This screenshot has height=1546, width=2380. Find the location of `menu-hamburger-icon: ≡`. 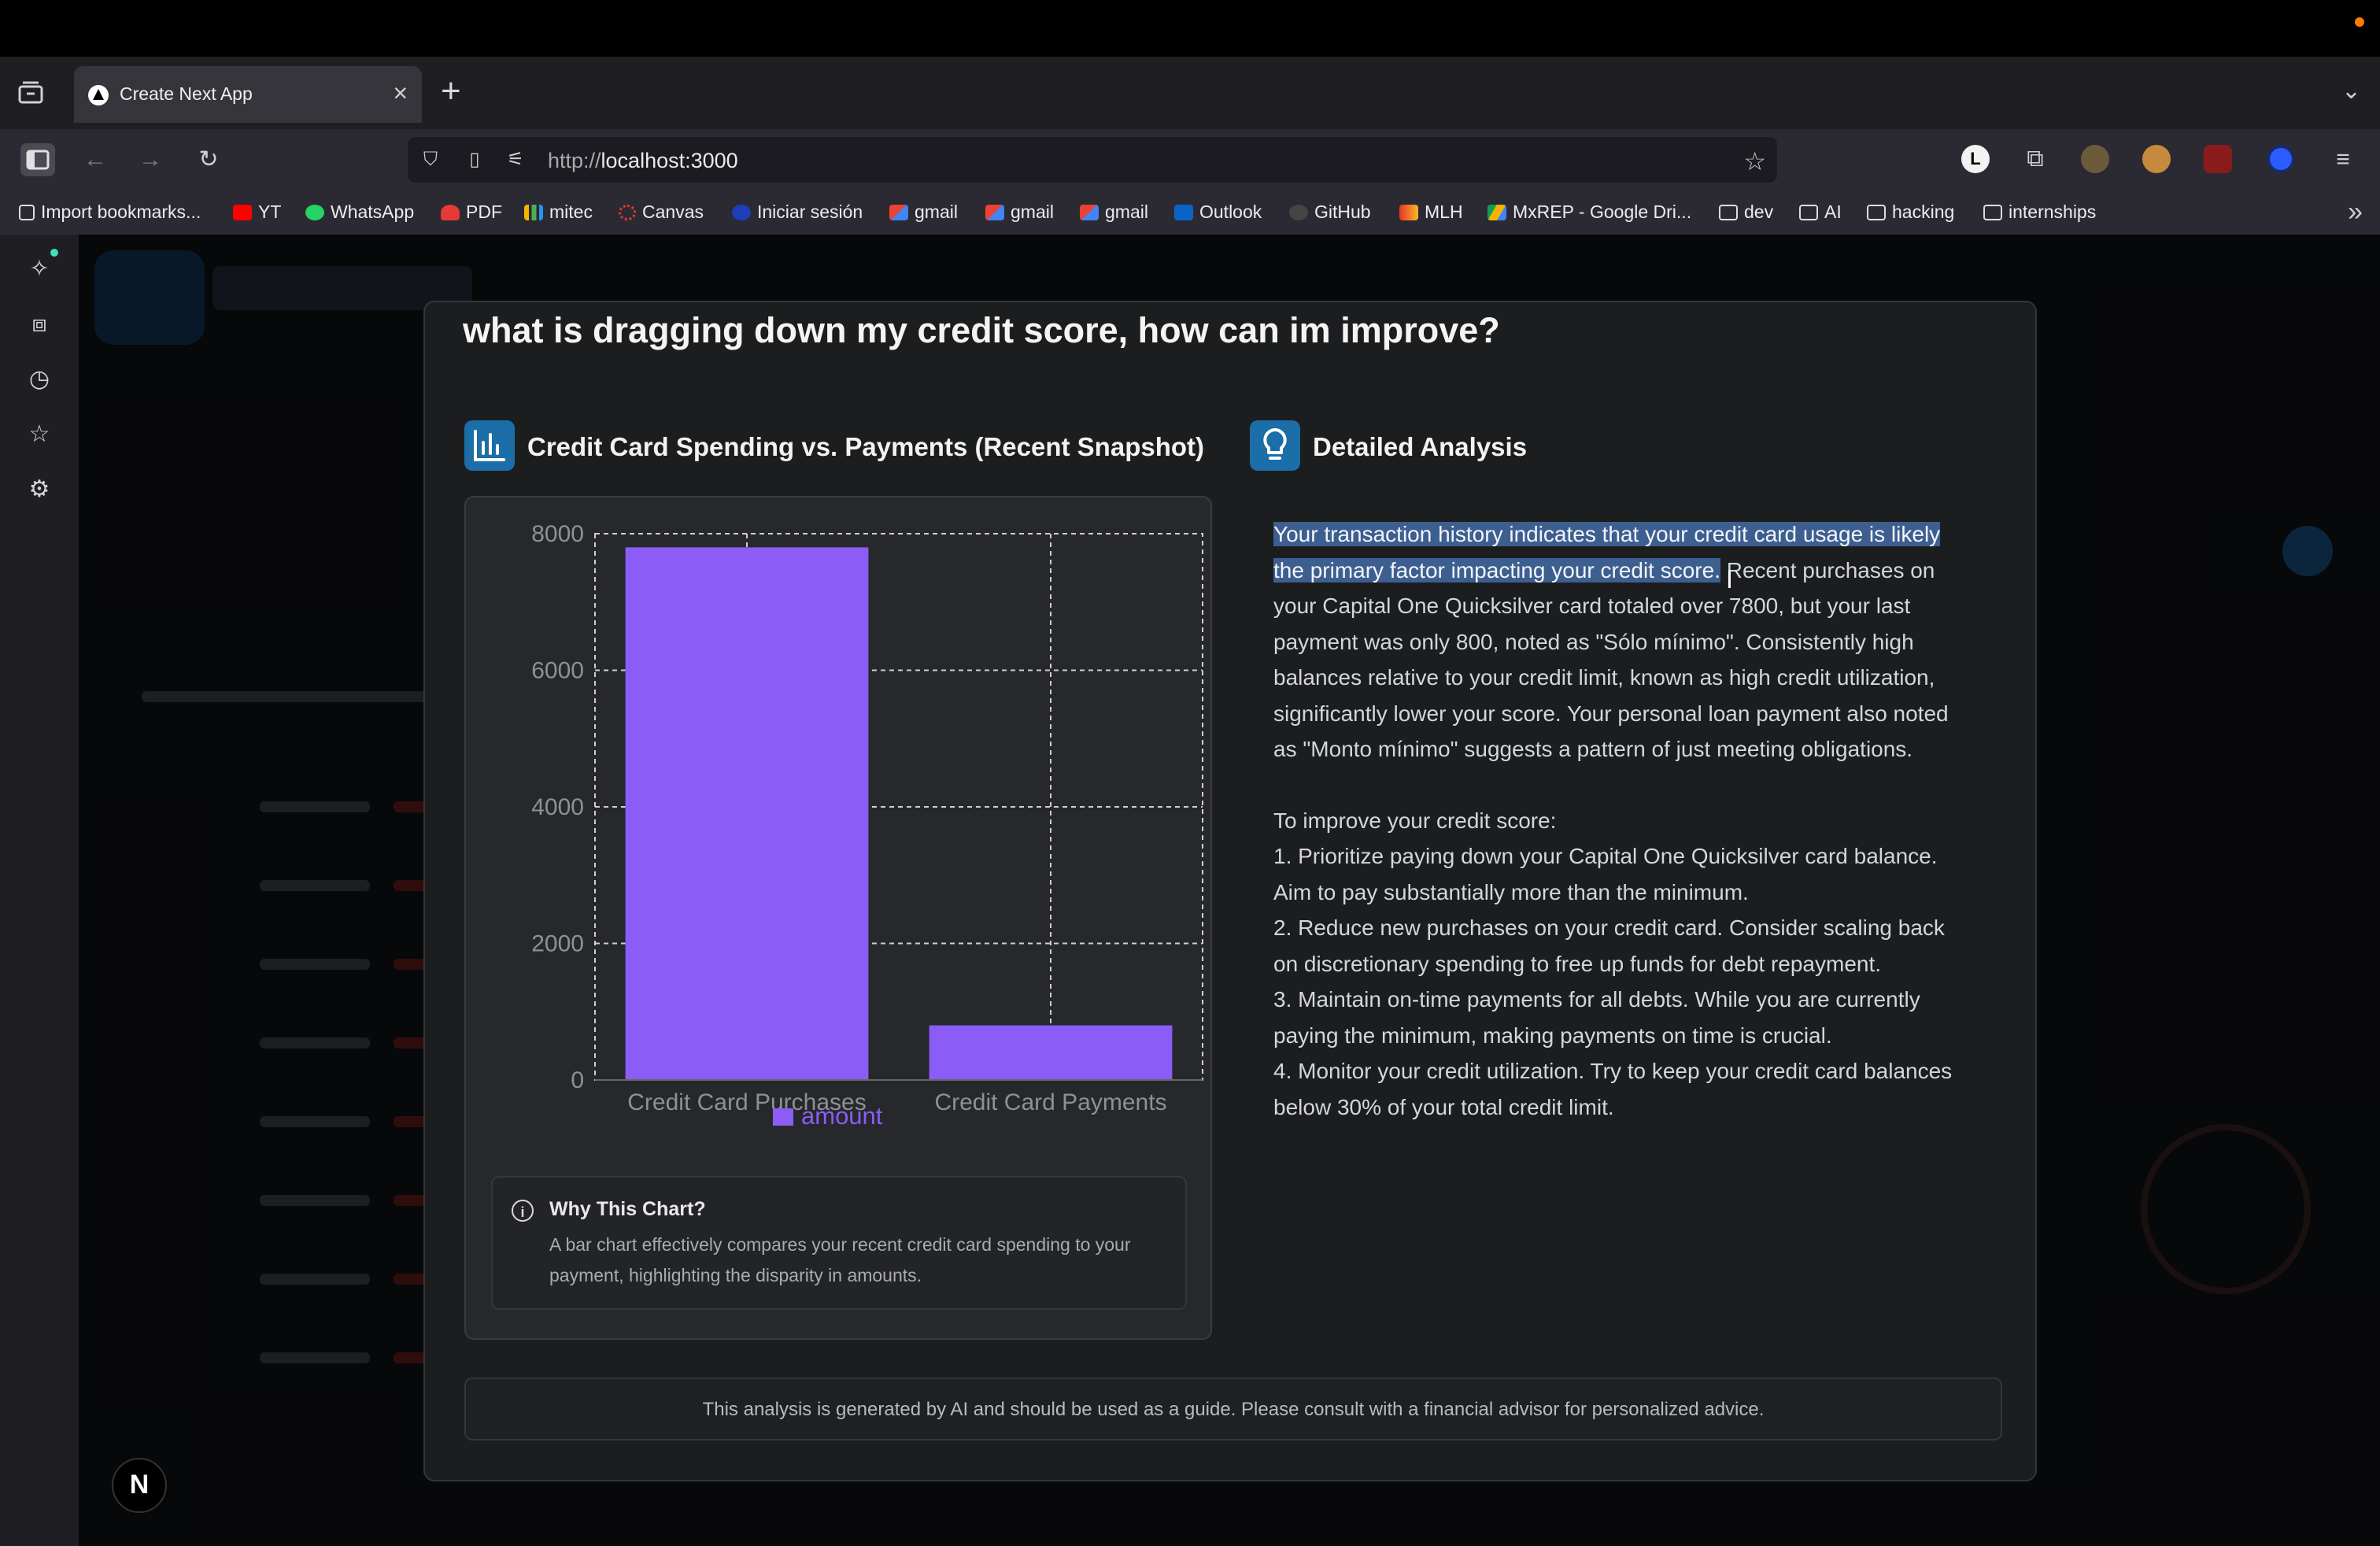

menu-hamburger-icon: ≡ is located at coordinates (2343, 159).